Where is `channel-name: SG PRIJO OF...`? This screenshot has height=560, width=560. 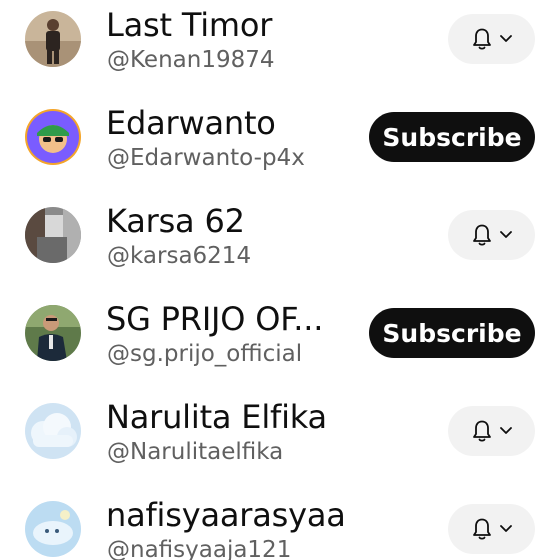 channel-name: SG PRIJO OF... is located at coordinates (214, 319).